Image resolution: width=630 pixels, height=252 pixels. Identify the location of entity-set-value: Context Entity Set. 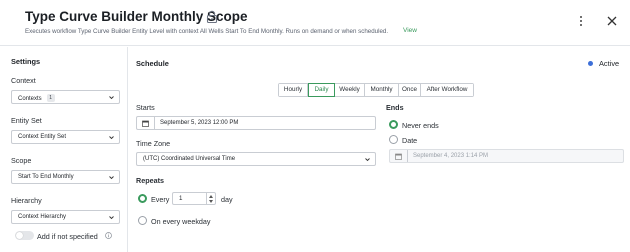
(42, 137).